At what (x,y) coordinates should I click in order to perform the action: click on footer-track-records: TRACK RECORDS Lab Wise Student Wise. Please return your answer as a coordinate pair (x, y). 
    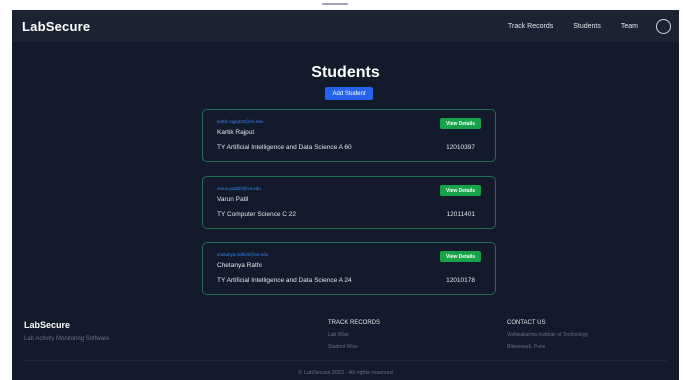
    Looking at the image, I should click on (354, 338).